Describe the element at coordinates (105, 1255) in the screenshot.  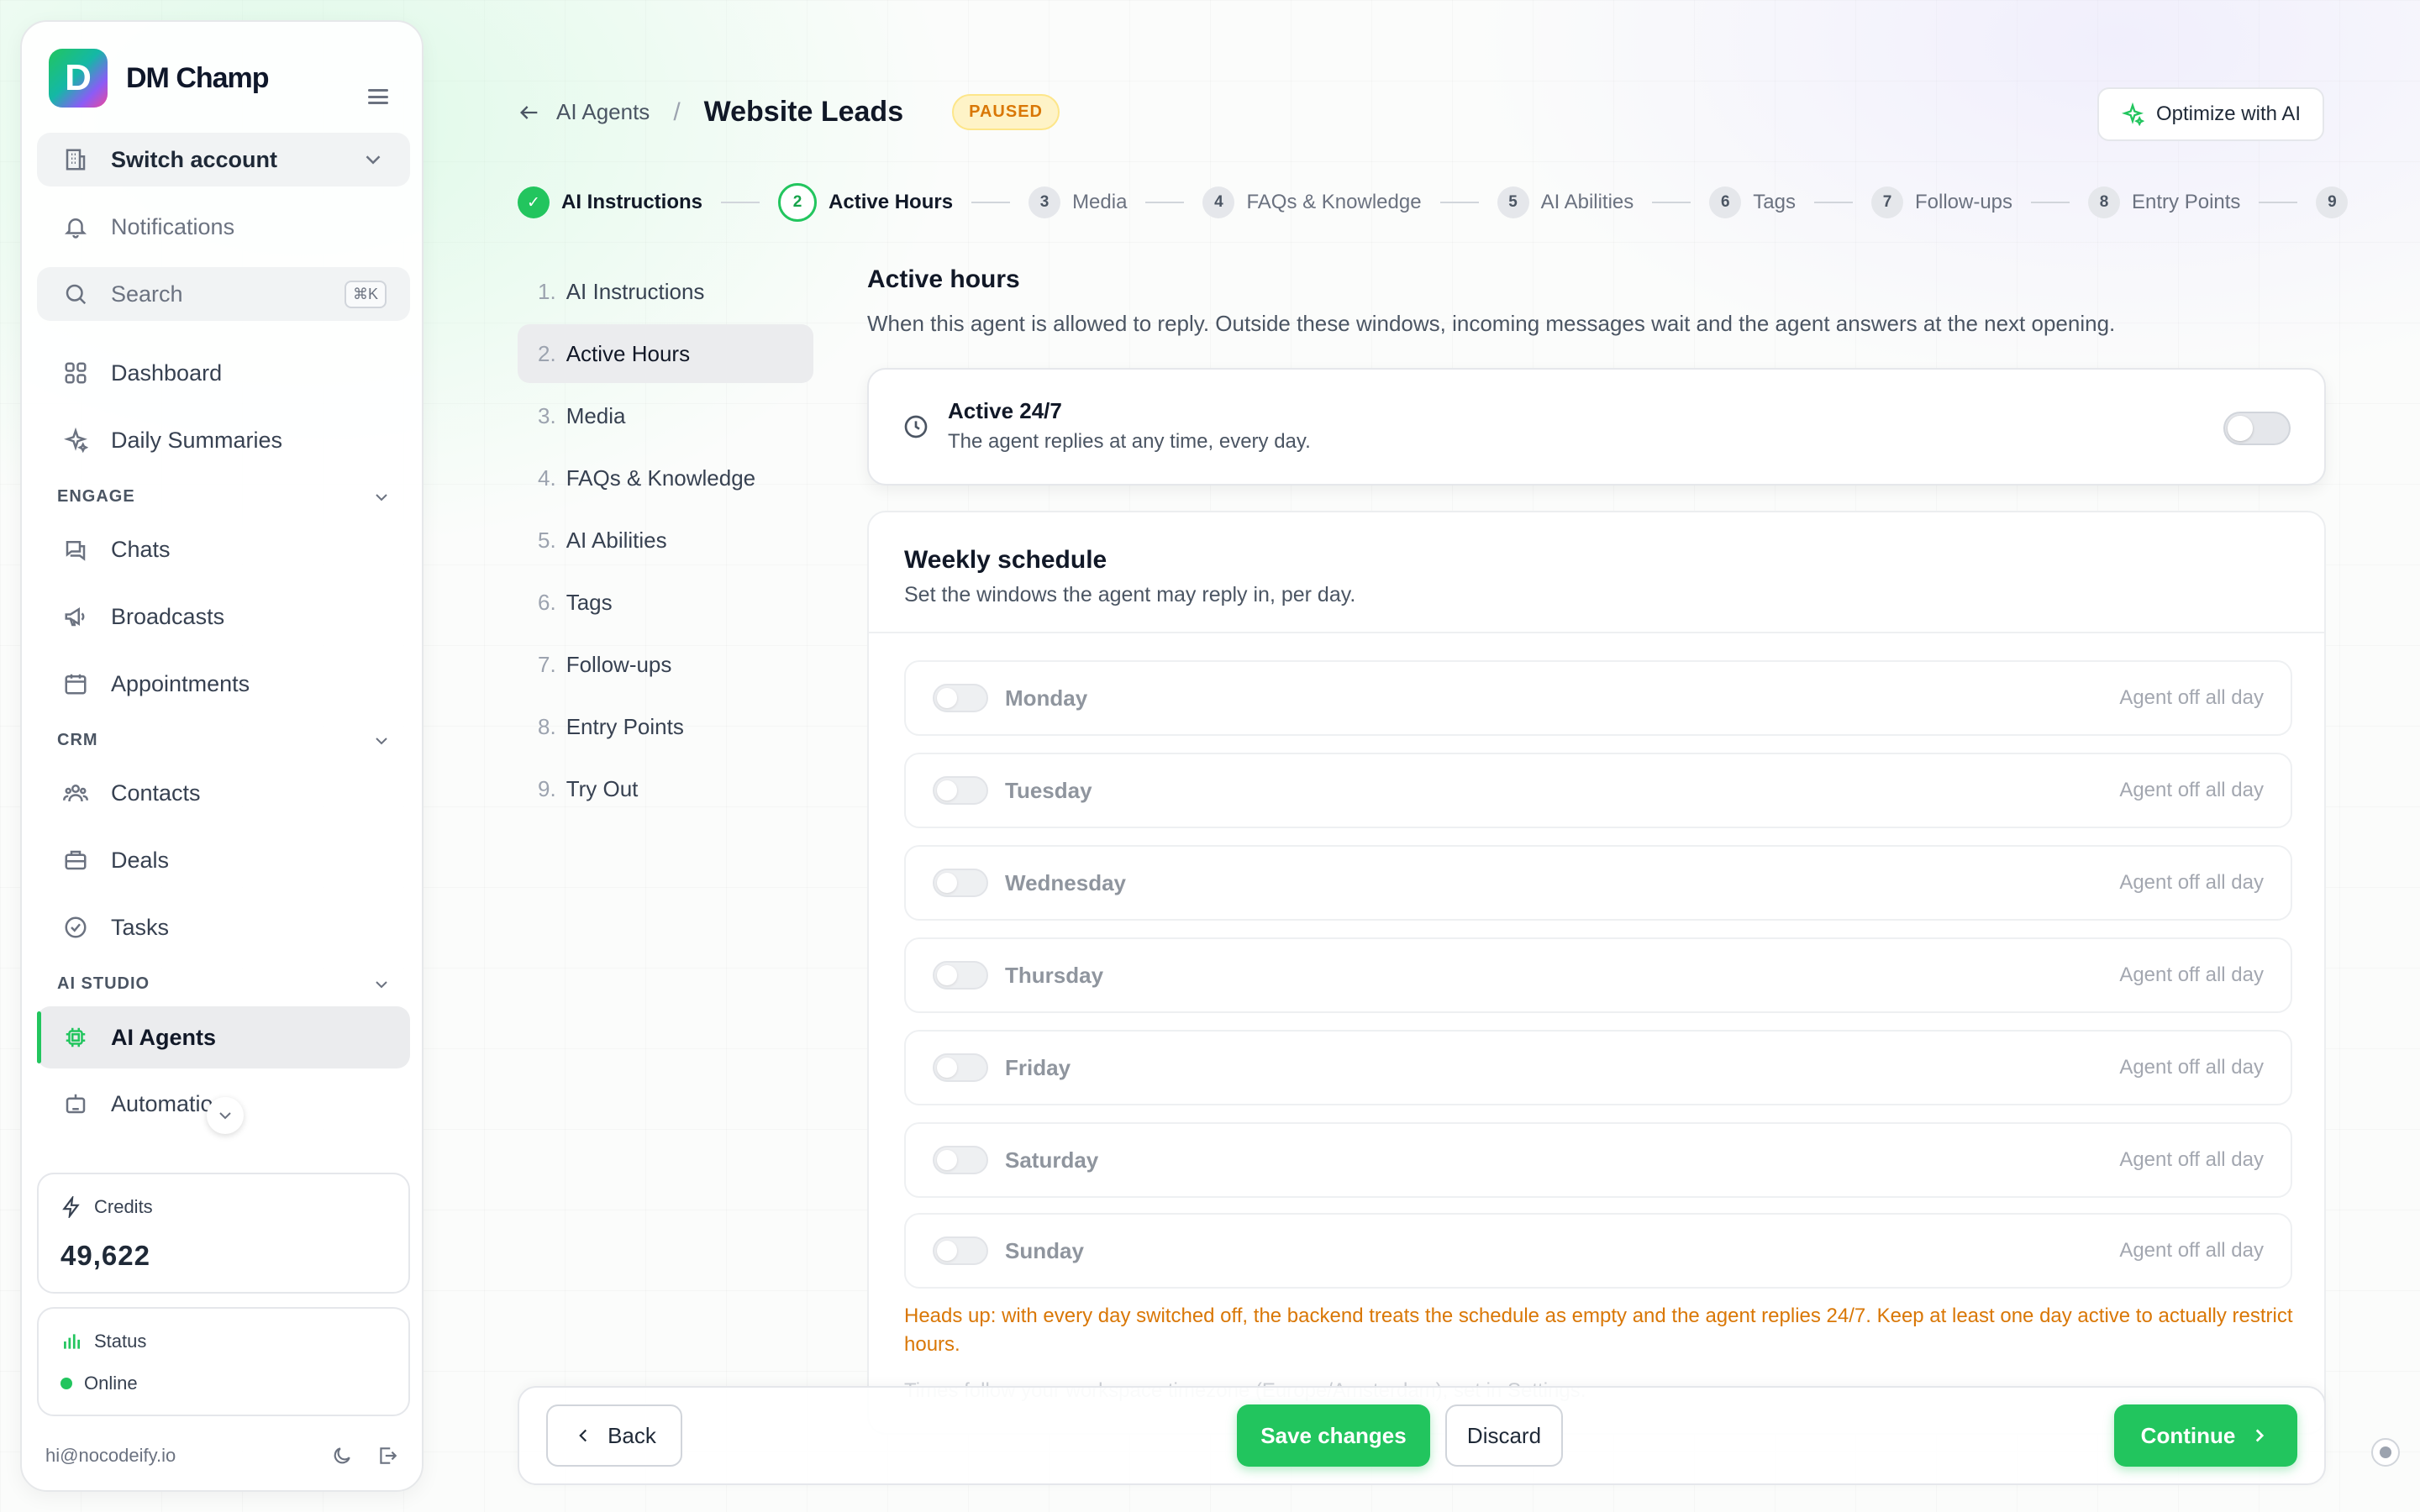
I see `credits-value: 49,622` at that location.